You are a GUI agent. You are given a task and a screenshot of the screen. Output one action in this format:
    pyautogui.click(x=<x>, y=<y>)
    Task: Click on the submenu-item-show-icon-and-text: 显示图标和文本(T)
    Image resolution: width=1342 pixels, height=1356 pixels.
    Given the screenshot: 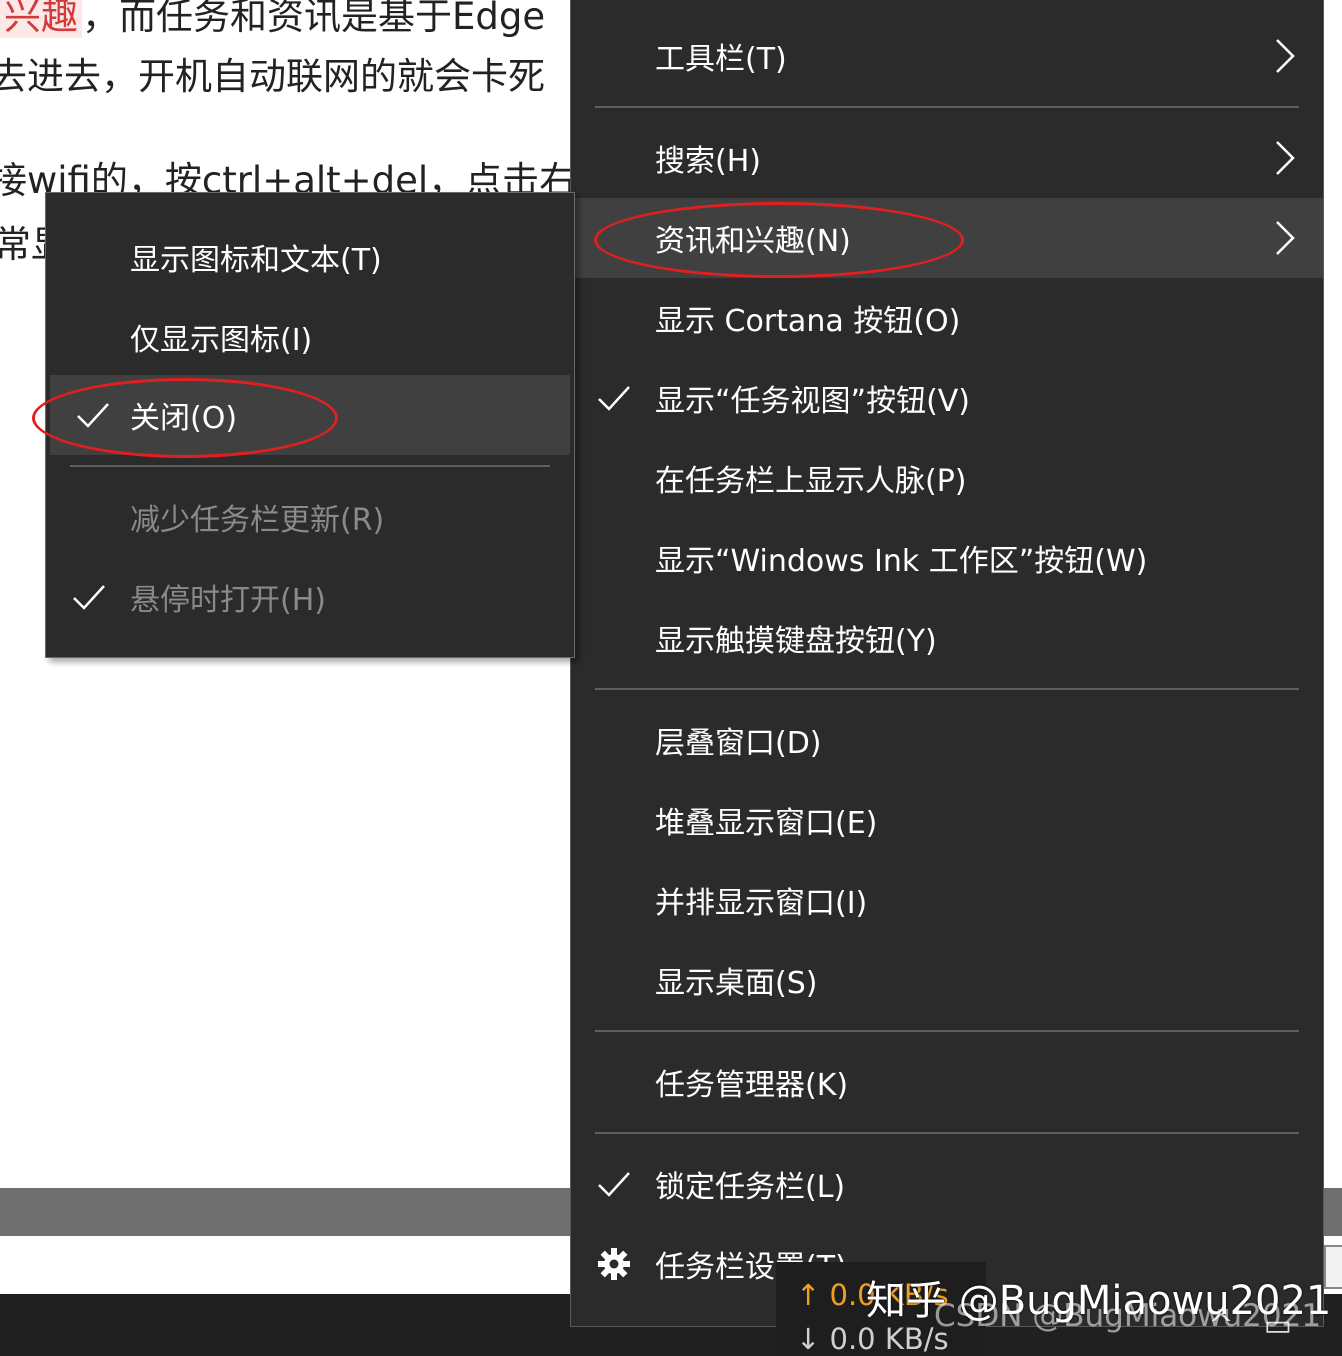 What is the action you would take?
    pyautogui.click(x=310, y=257)
    